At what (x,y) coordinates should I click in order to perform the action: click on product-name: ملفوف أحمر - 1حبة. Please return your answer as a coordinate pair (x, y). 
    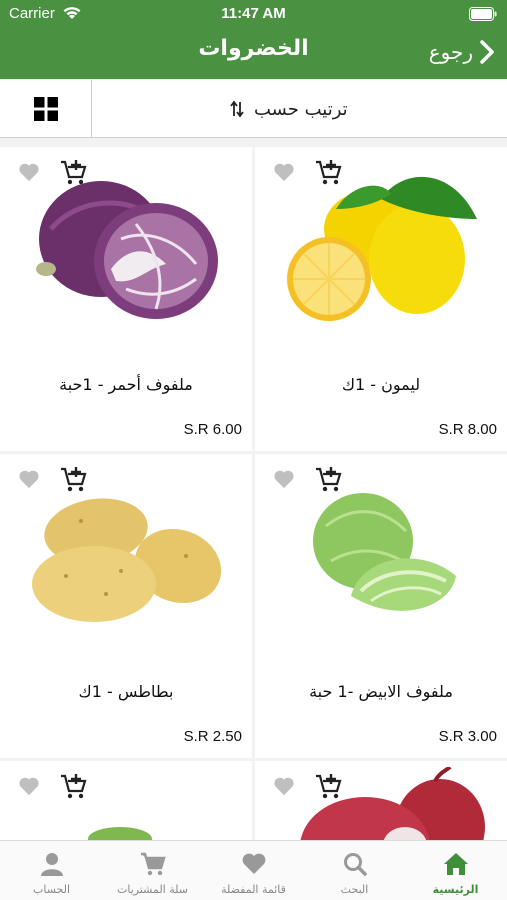
    Looking at the image, I should click on (126, 384).